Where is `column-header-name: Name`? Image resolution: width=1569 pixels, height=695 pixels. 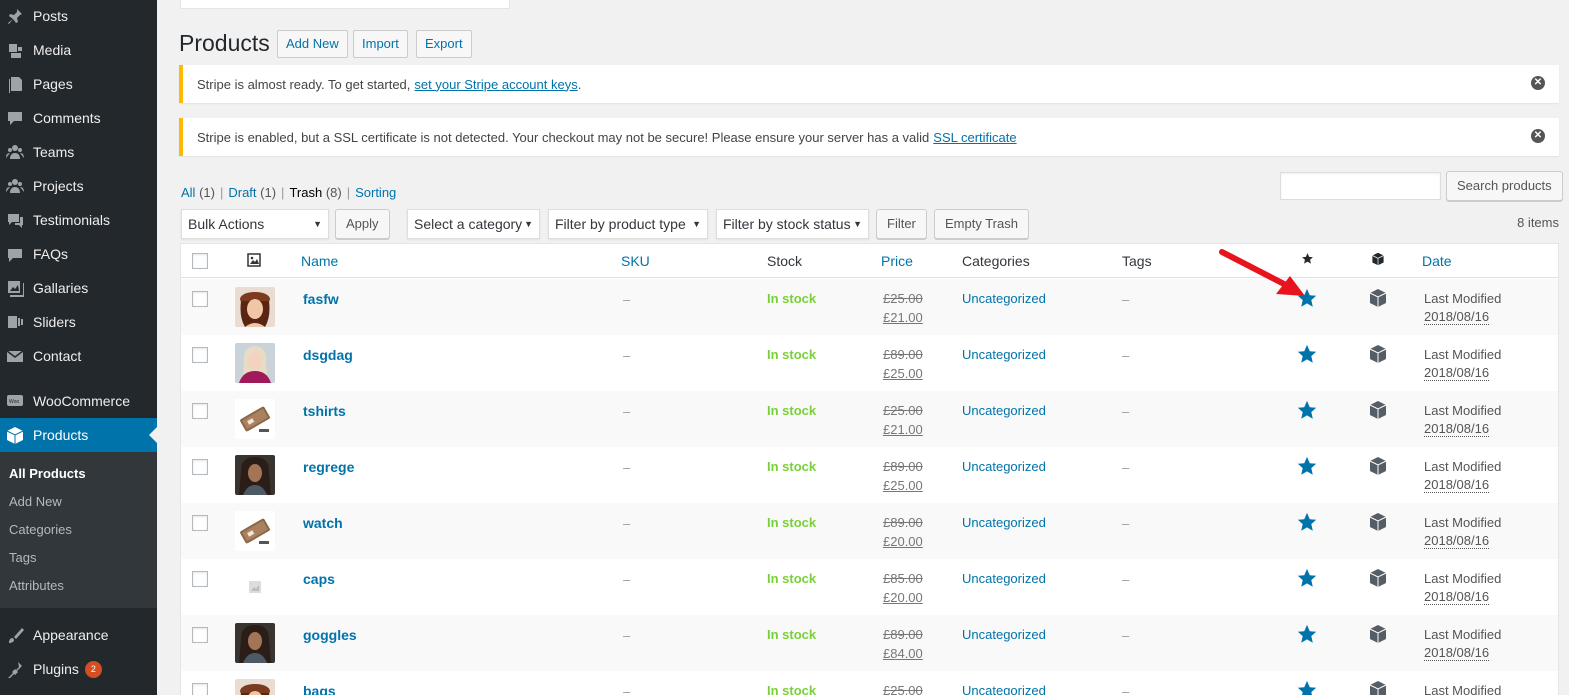 column-header-name: Name is located at coordinates (319, 261).